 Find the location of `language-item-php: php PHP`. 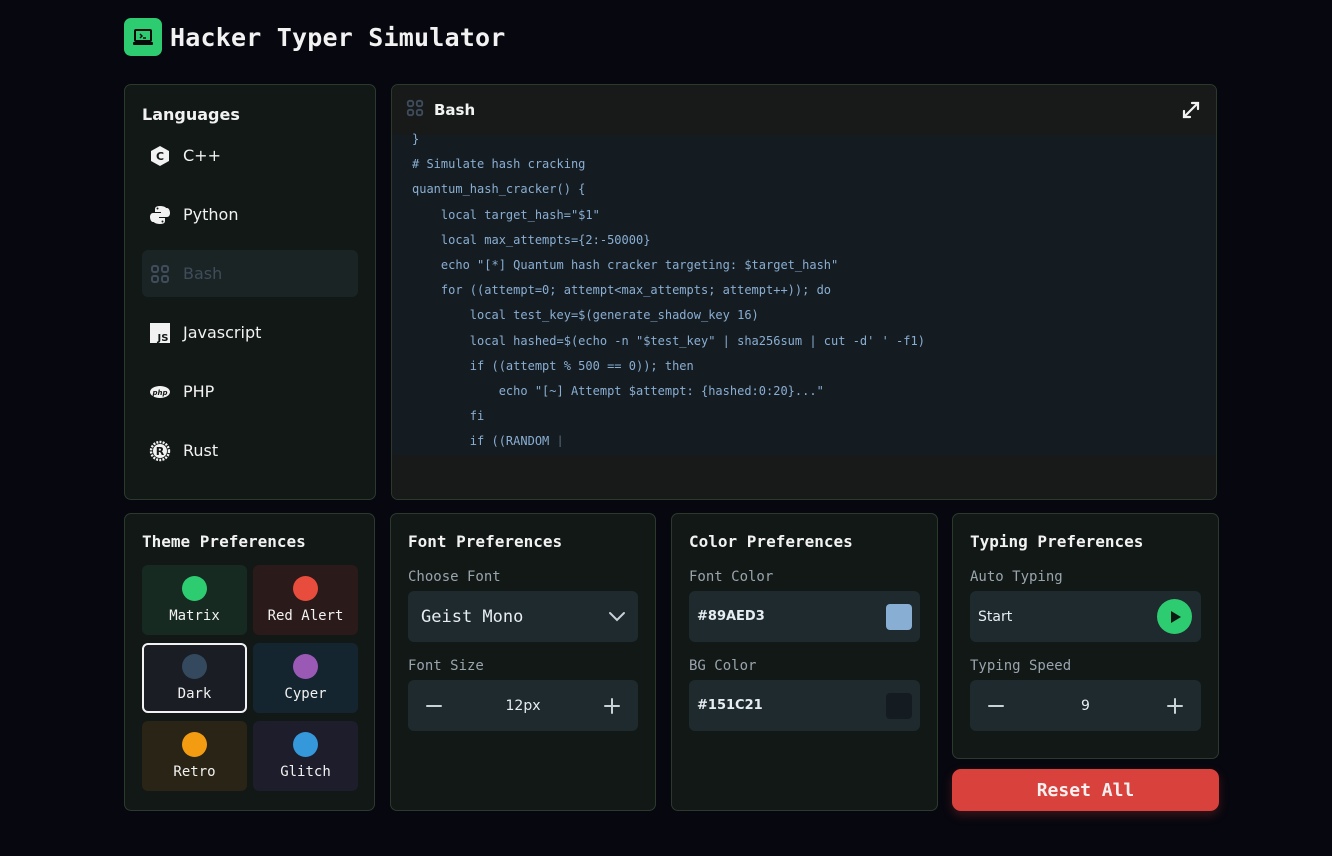

language-item-php: php PHP is located at coordinates (250, 391).